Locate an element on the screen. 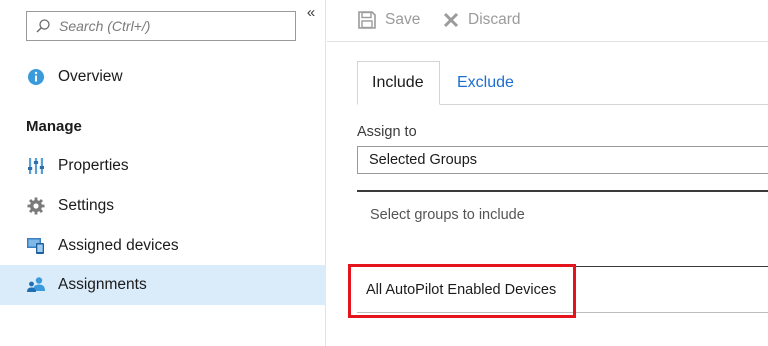 This screenshot has width=768, height=346. sidebar-item-label: Assigned devices is located at coordinates (118, 245).